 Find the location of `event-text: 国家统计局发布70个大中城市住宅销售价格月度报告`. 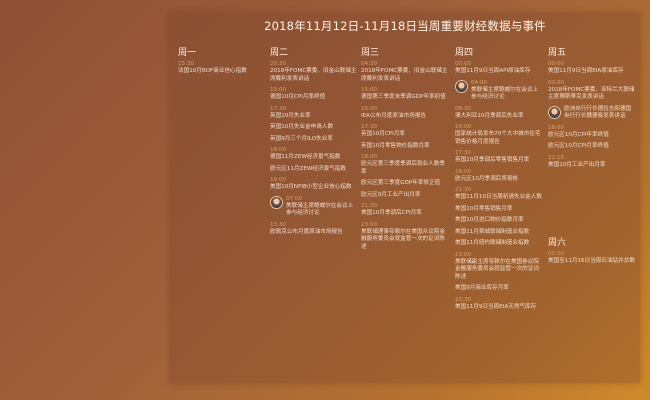

event-text: 国家统计局发布70个大中城市住宅销售价格月度报告 is located at coordinates (498, 138).